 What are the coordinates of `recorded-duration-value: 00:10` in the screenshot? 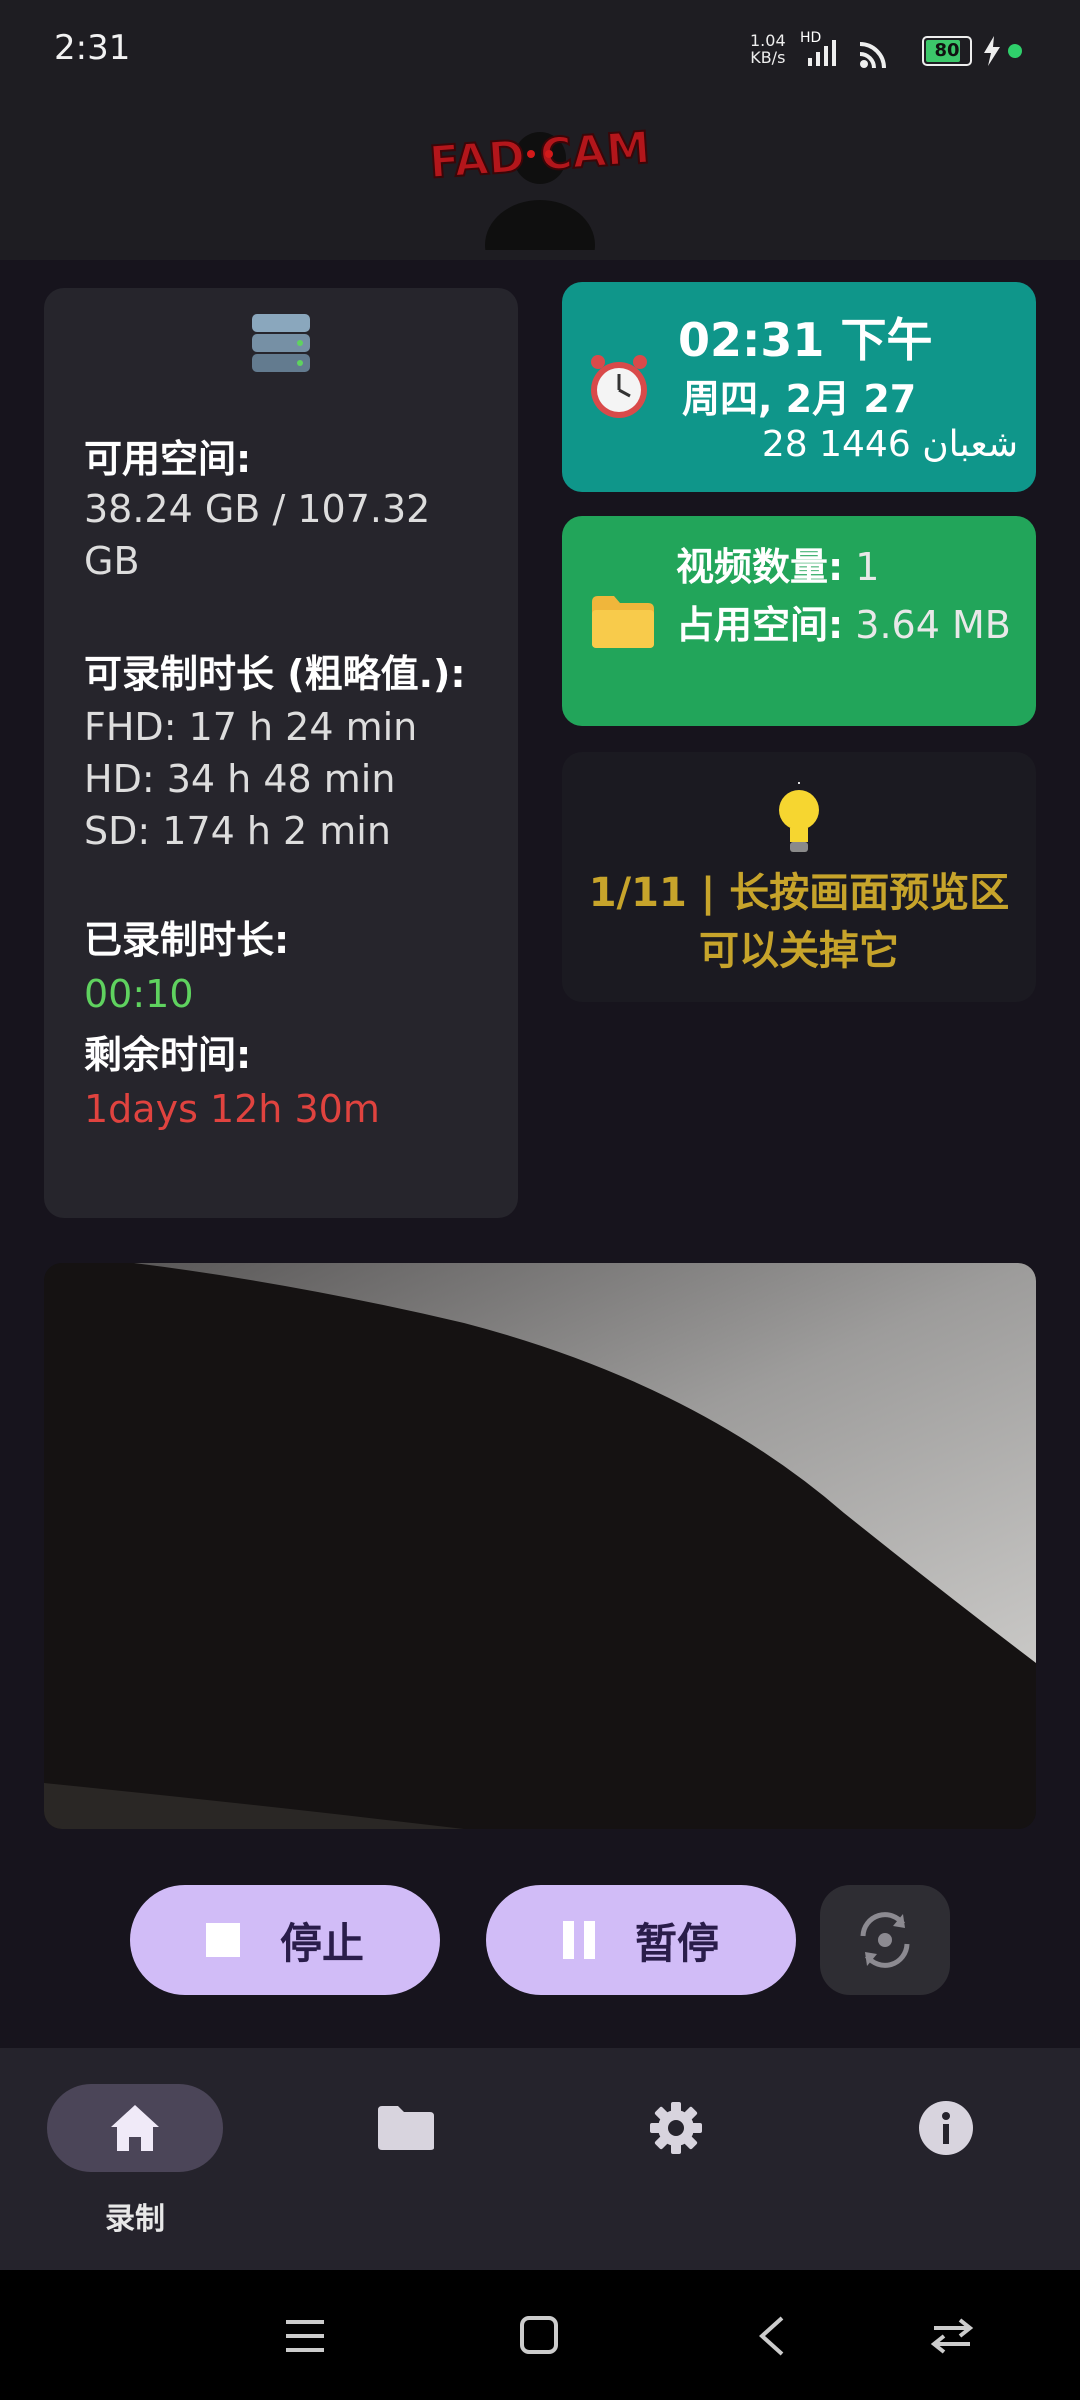 It's located at (139, 994).